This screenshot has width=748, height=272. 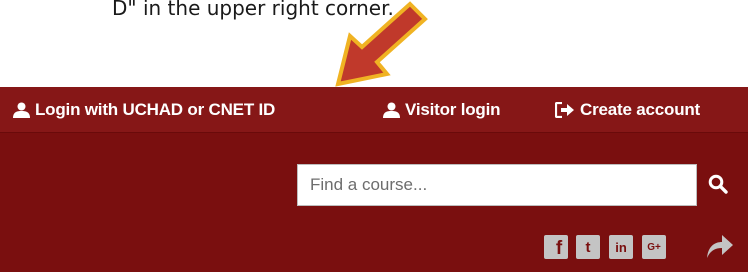 I want to click on search-icon, so click(x=718, y=184).